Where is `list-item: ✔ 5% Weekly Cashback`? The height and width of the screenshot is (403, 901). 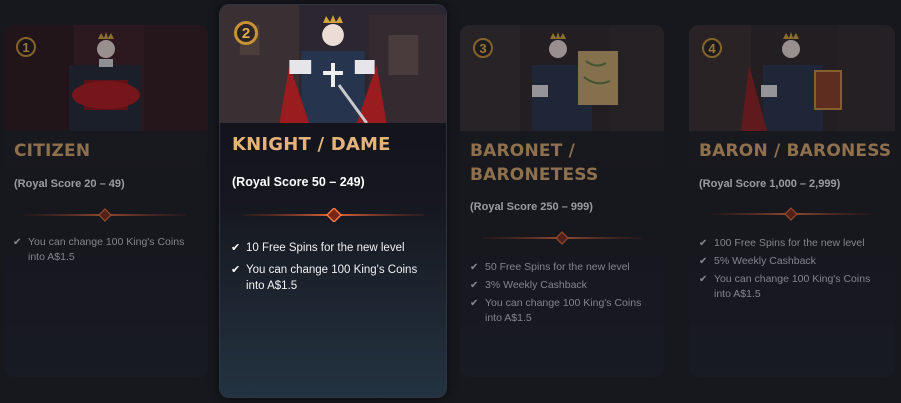 list-item: ✔ 5% Weekly Cashback is located at coordinates (757, 261).